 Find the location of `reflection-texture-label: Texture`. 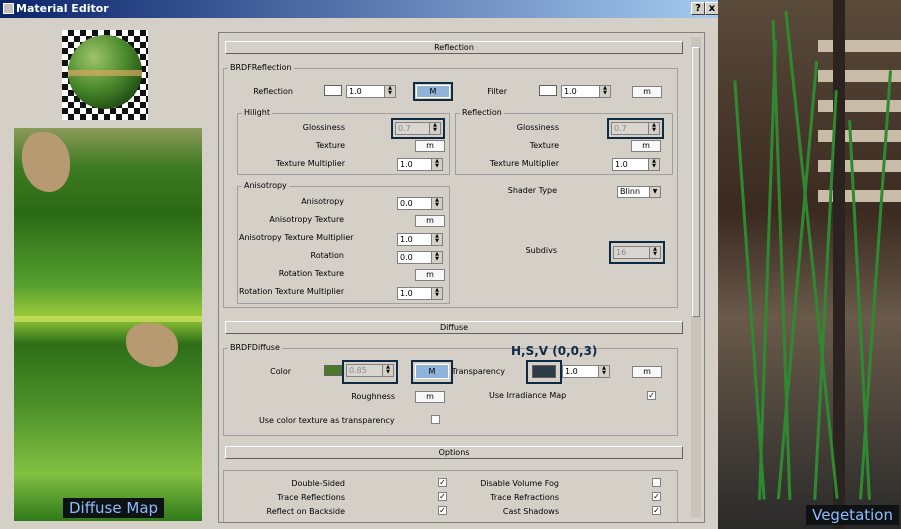

reflection-texture-label: Texture is located at coordinates (544, 145).